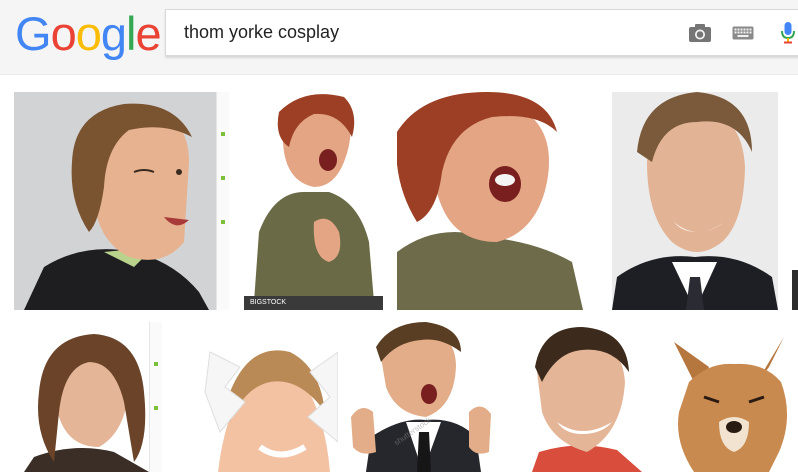 The image size is (798, 472). Describe the element at coordinates (743, 33) in the screenshot. I see `keyboard-icon` at that location.